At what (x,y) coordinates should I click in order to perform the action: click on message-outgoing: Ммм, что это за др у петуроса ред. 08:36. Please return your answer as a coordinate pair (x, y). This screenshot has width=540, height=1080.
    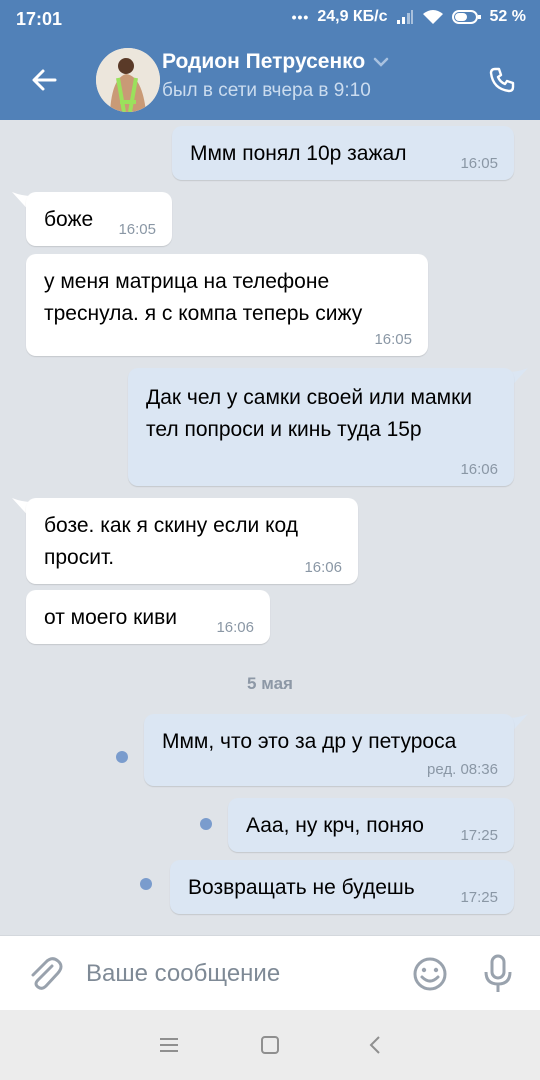
    Looking at the image, I should click on (329, 750).